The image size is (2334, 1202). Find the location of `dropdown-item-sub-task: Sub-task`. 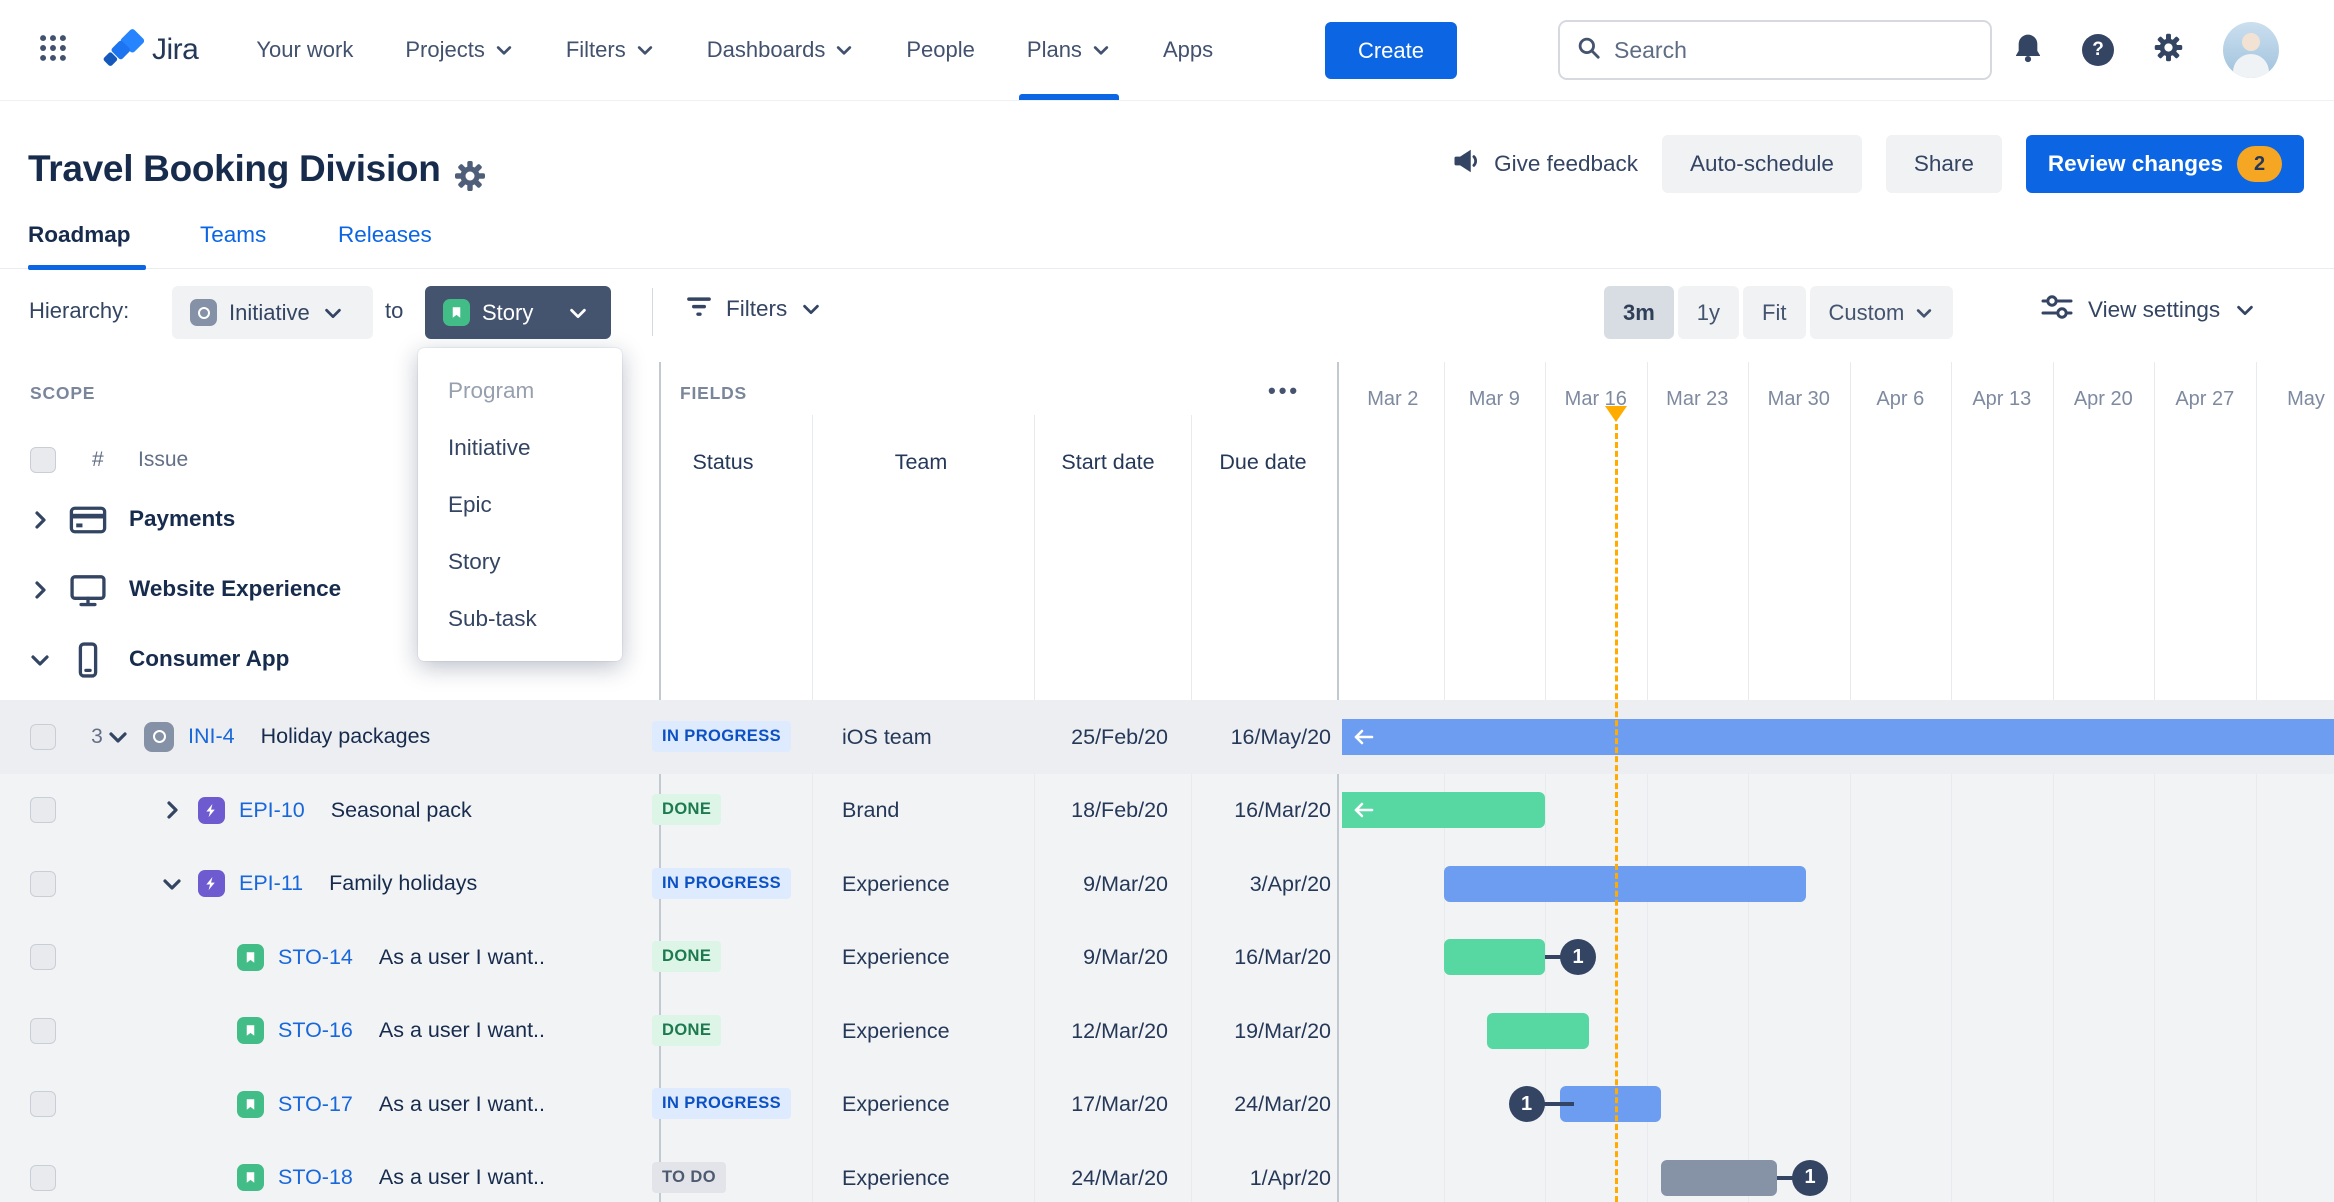

dropdown-item-sub-task: Sub-task is located at coordinates (520, 618).